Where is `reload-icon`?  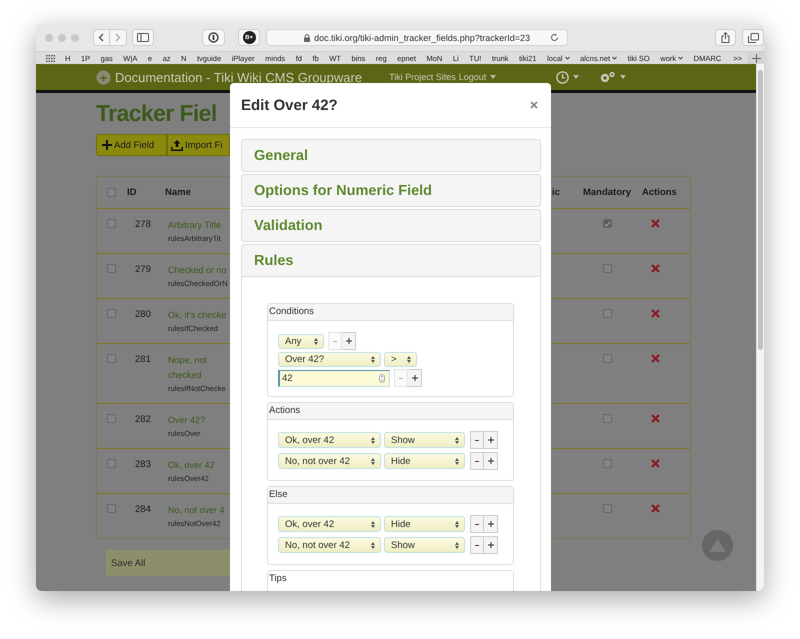 reload-icon is located at coordinates (554, 37).